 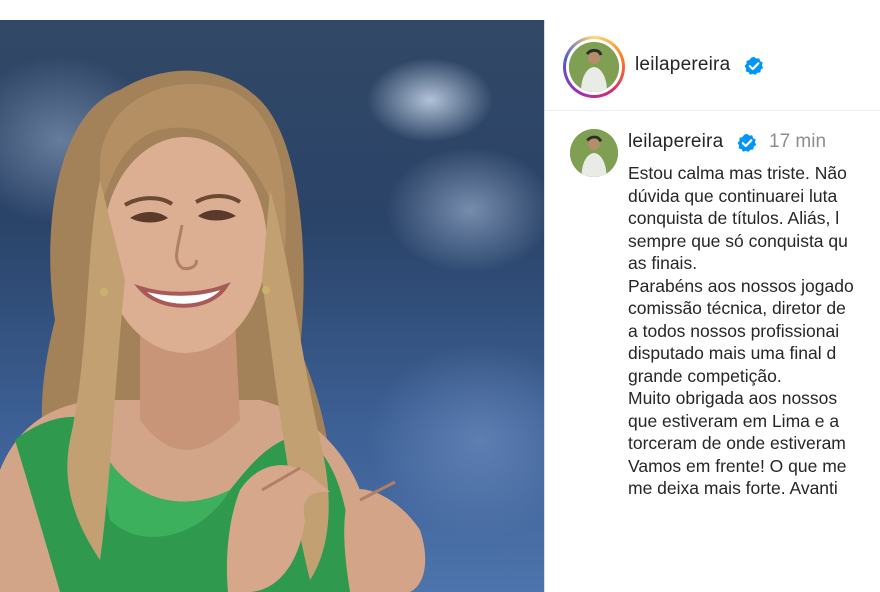 I want to click on avatar-header, so click(x=594, y=67).